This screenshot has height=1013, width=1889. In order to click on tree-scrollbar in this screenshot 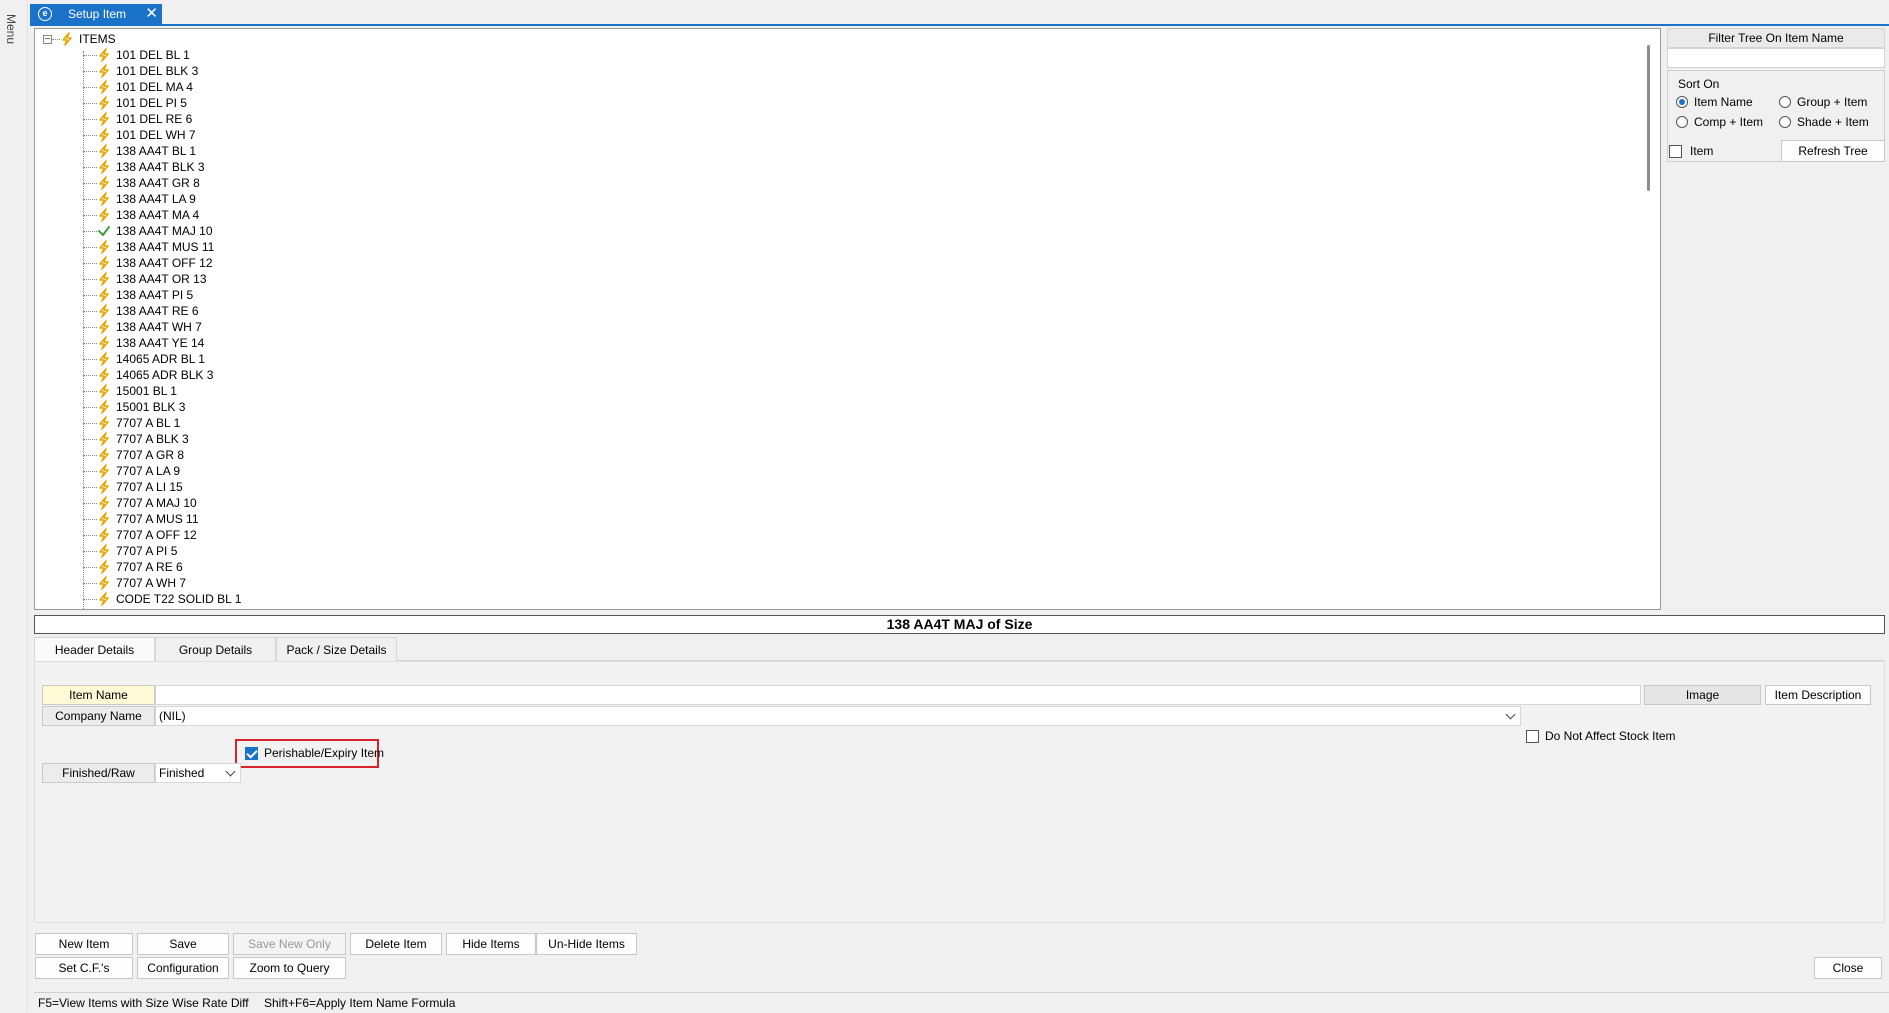, I will do `click(1648, 118)`.